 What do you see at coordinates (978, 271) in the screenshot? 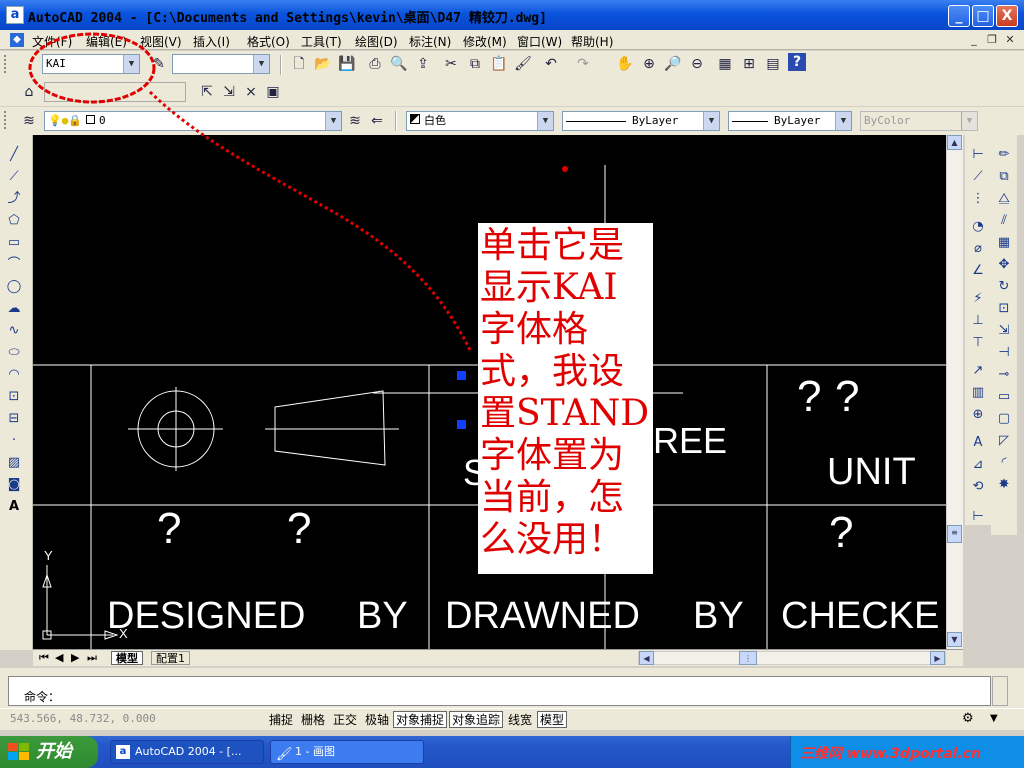
I see `angular-dimension-icon: ∠` at bounding box center [978, 271].